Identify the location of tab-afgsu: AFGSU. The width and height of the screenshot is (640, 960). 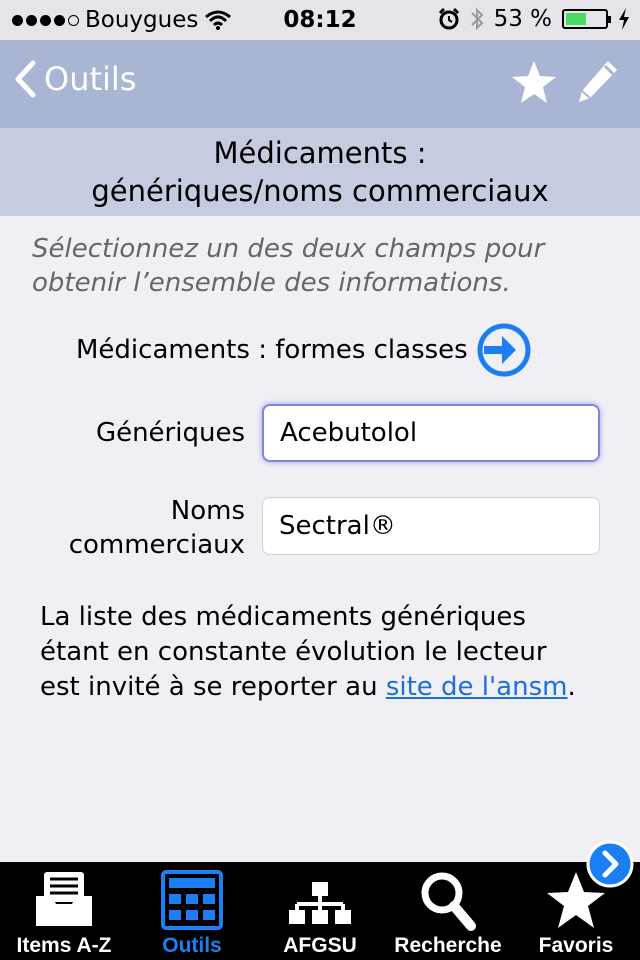
(320, 911).